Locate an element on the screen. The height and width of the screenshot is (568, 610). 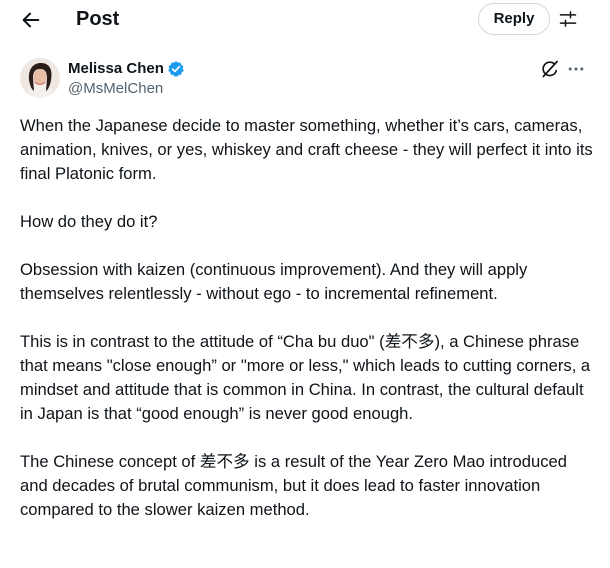
tweet-paragraph: How do they do it? is located at coordinates (89, 221).